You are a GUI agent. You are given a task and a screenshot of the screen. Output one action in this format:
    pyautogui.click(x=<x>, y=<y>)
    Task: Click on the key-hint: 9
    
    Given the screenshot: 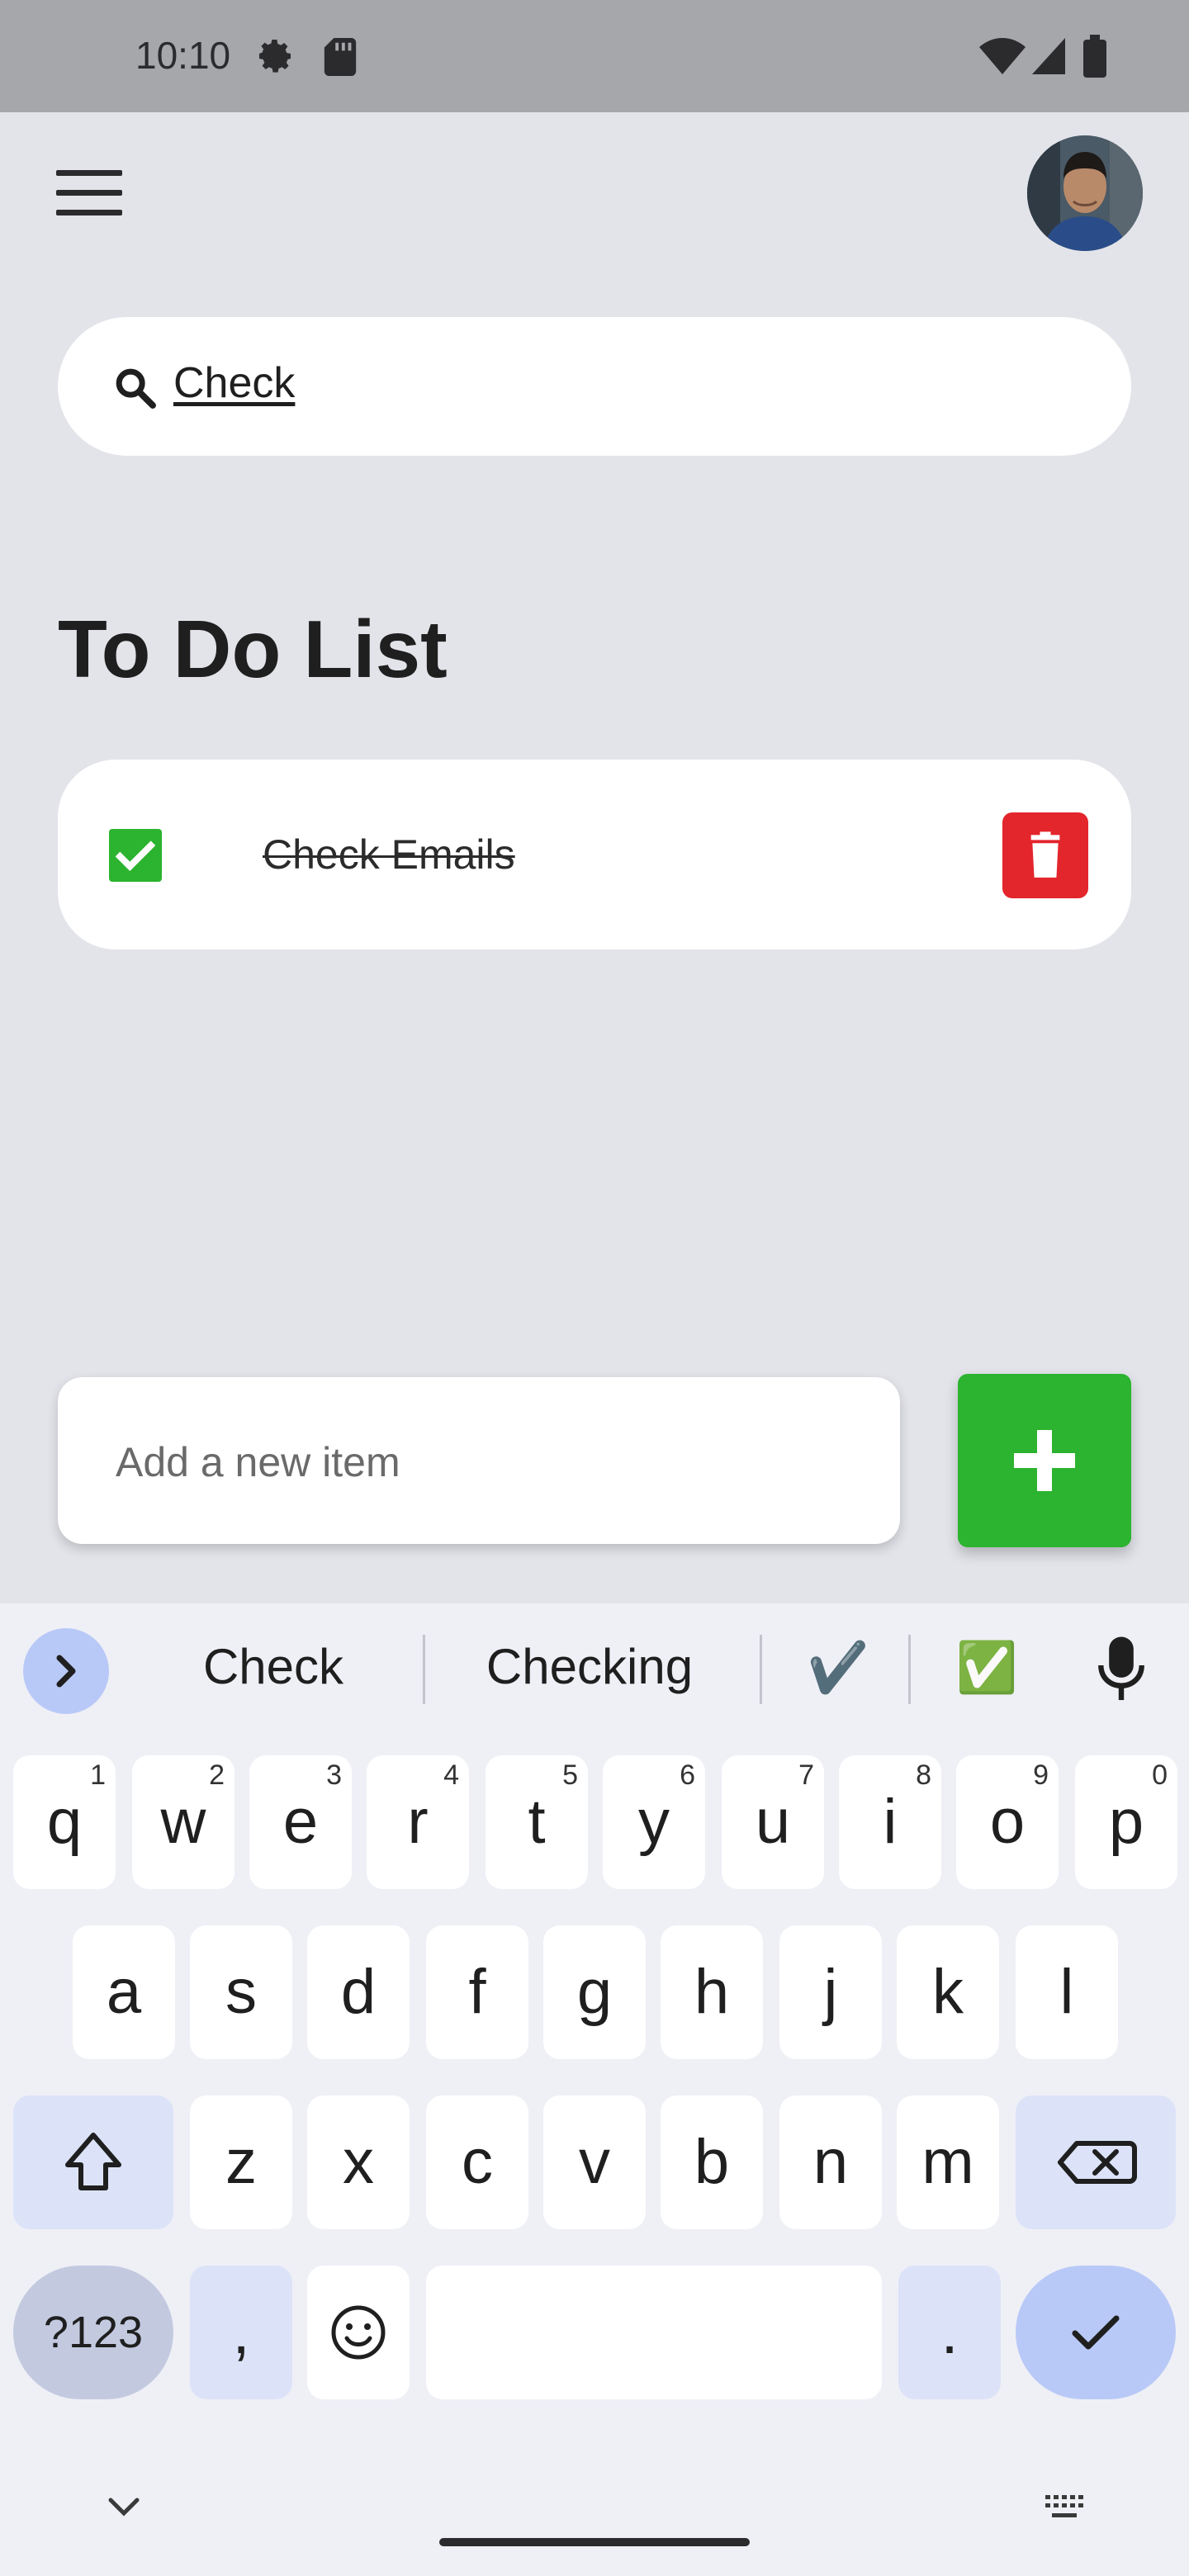 What is the action you would take?
    pyautogui.click(x=1041, y=1775)
    